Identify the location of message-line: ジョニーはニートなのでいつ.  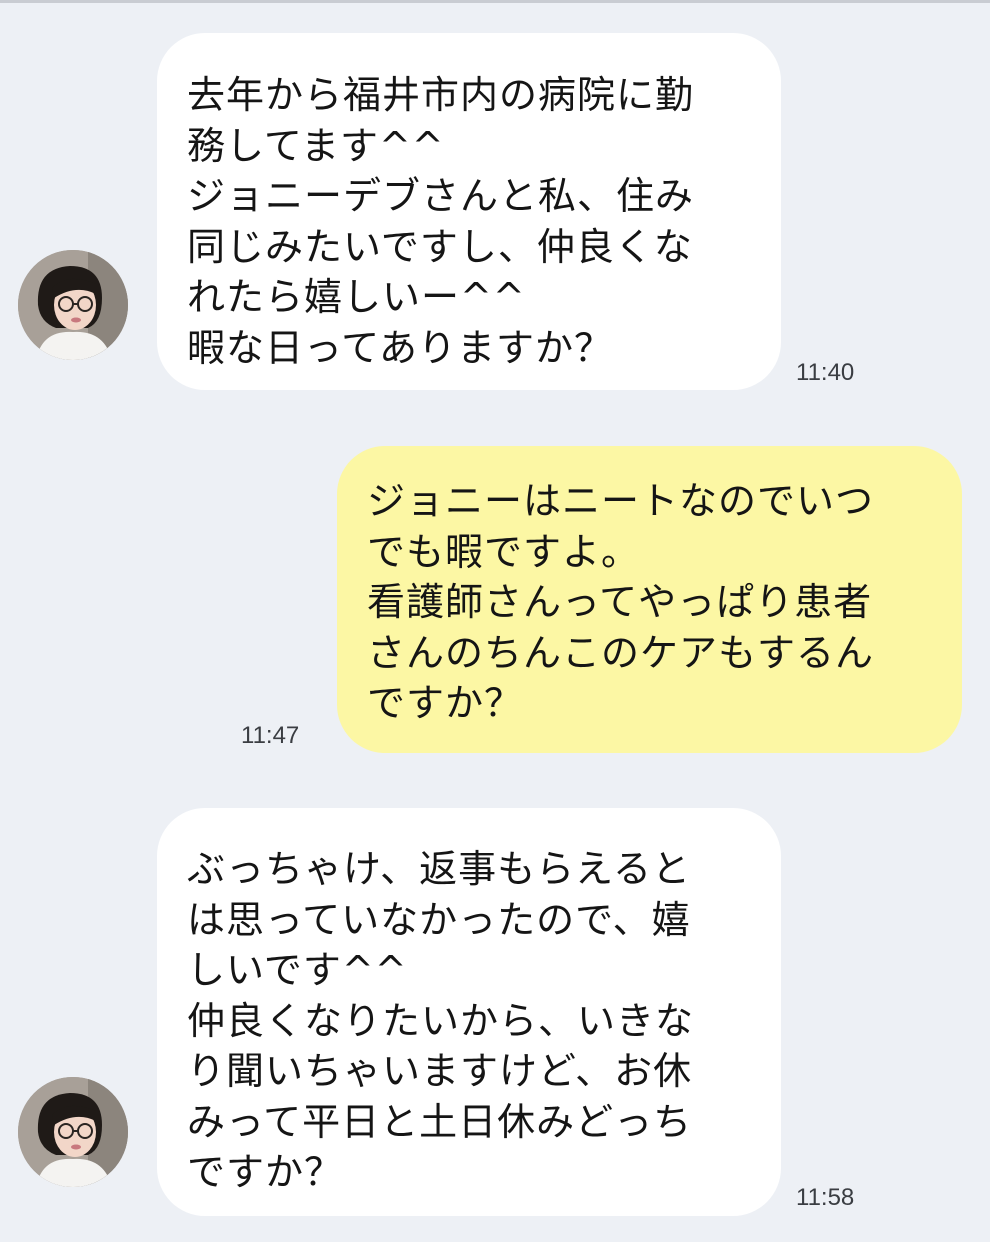
(621, 501).